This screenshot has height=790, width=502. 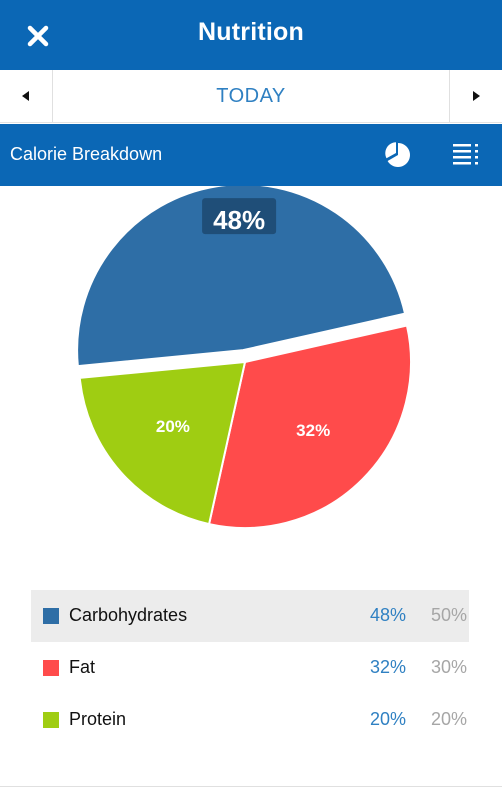 I want to click on day-label: TODAY, so click(x=251, y=96).